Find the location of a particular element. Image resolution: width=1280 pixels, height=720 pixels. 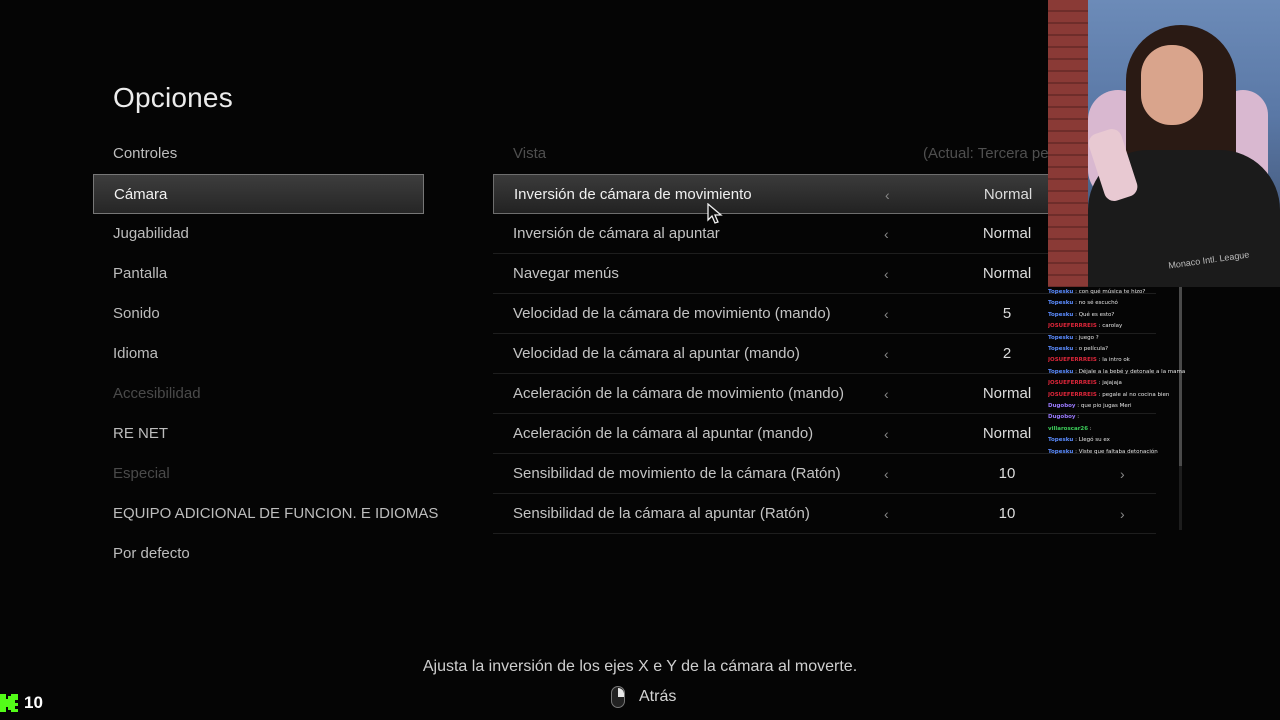

chat-message: JOSUEFERRREIS : la intro ok is located at coordinates (1123, 360).